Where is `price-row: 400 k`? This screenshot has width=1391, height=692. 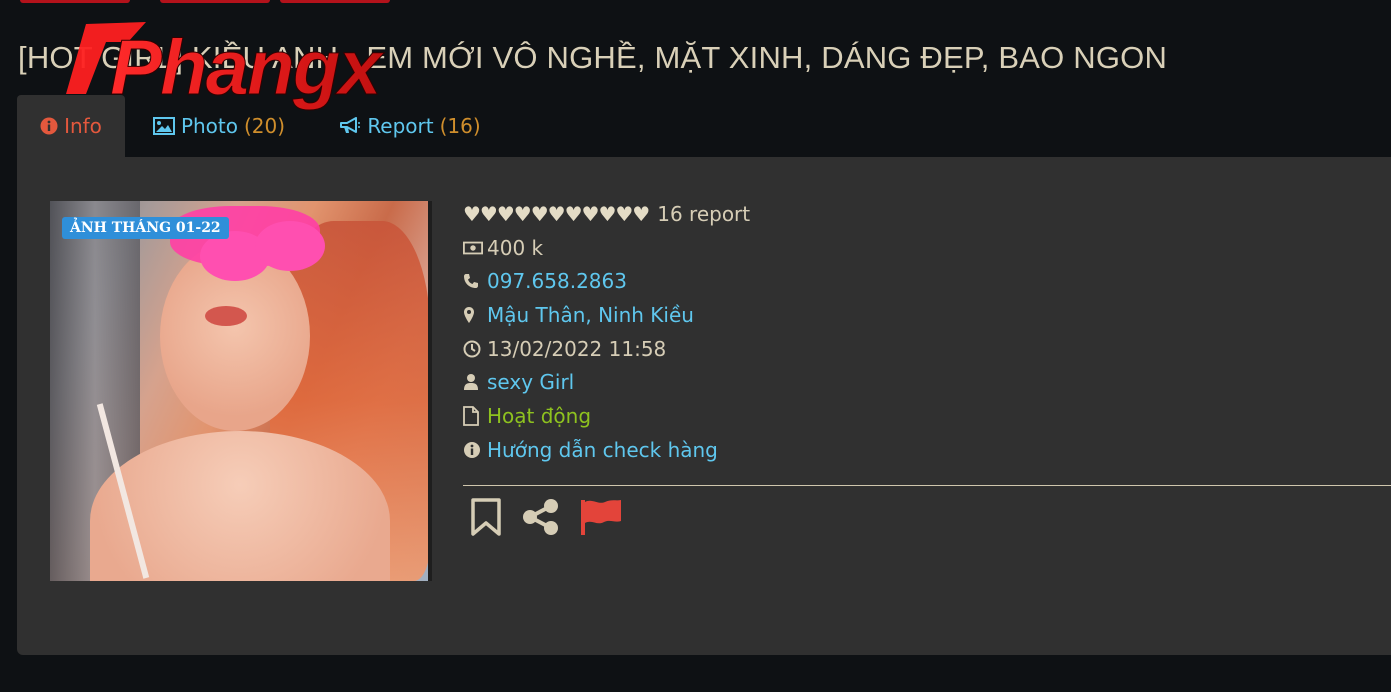
price-row: 400 k is located at coordinates (606, 248).